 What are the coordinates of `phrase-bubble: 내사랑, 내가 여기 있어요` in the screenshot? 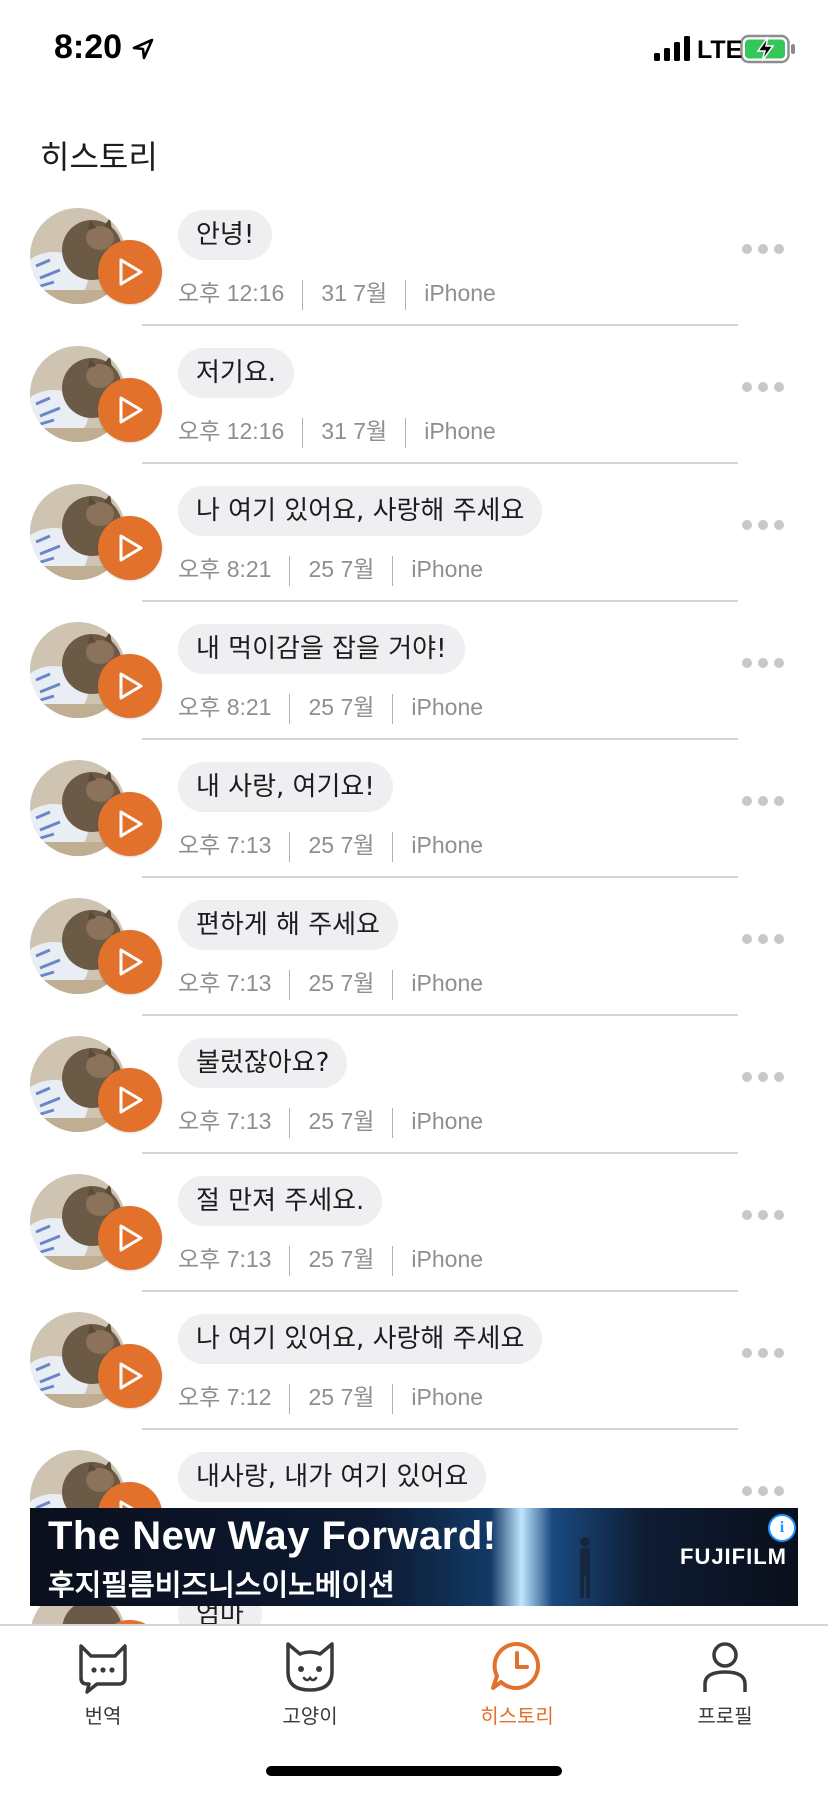 It's located at (332, 1477).